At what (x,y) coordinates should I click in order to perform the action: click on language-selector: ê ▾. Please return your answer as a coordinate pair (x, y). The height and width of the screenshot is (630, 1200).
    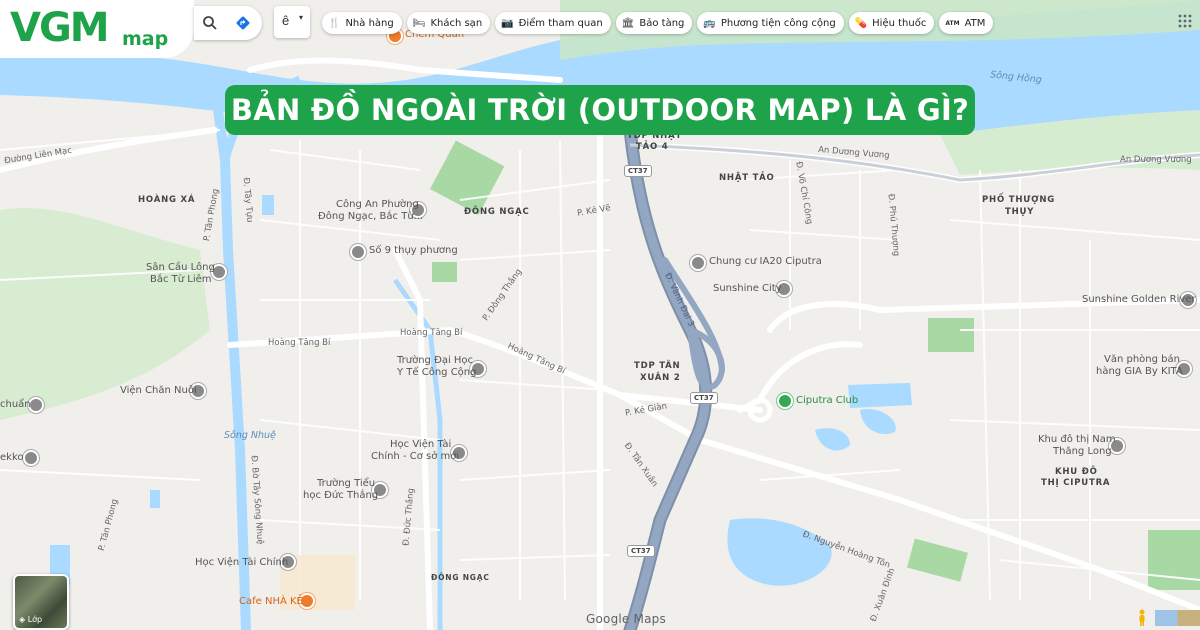
    Looking at the image, I should click on (292, 22).